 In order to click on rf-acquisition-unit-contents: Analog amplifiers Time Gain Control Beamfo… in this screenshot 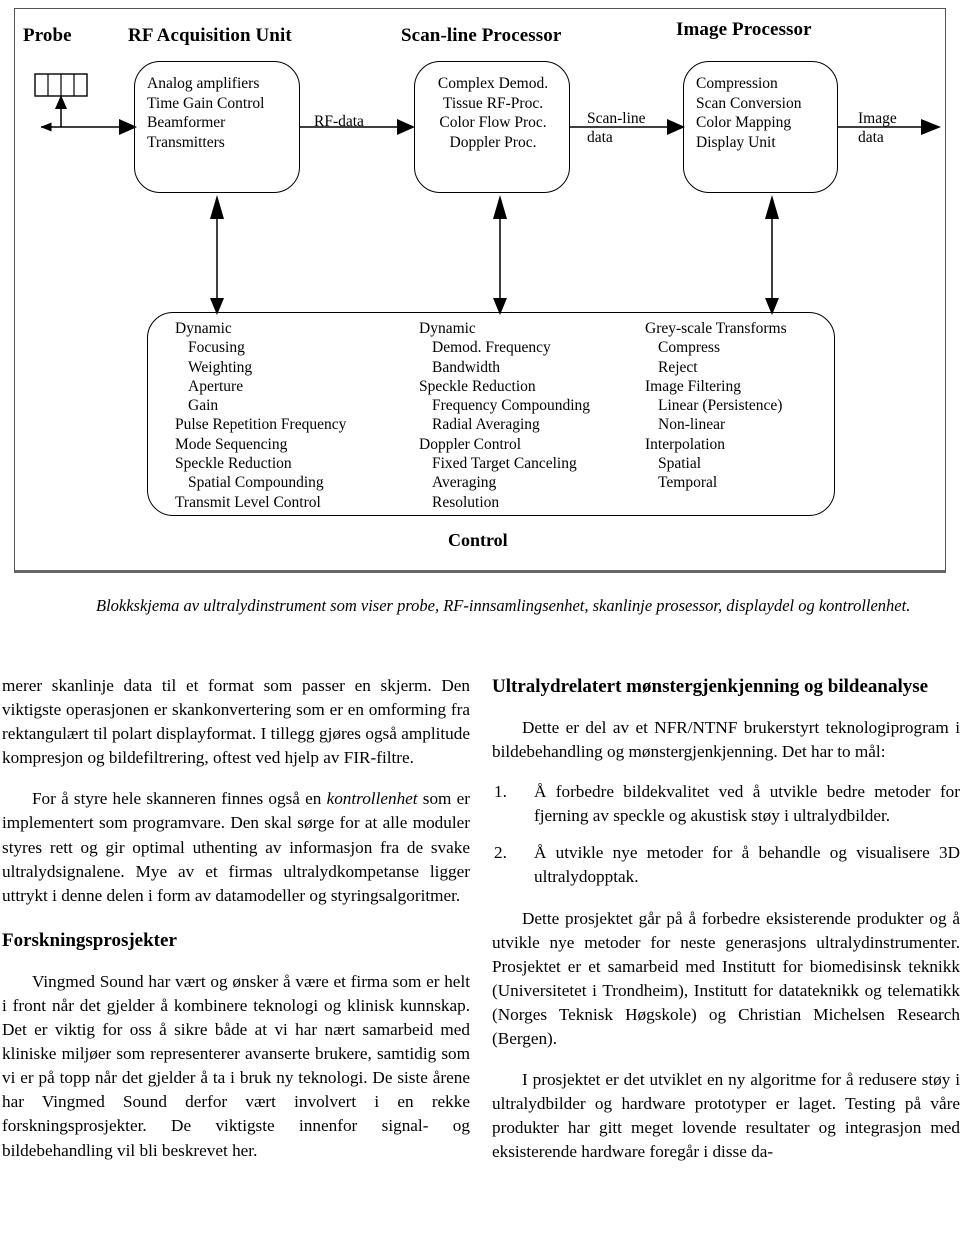, I will do `click(205, 113)`.